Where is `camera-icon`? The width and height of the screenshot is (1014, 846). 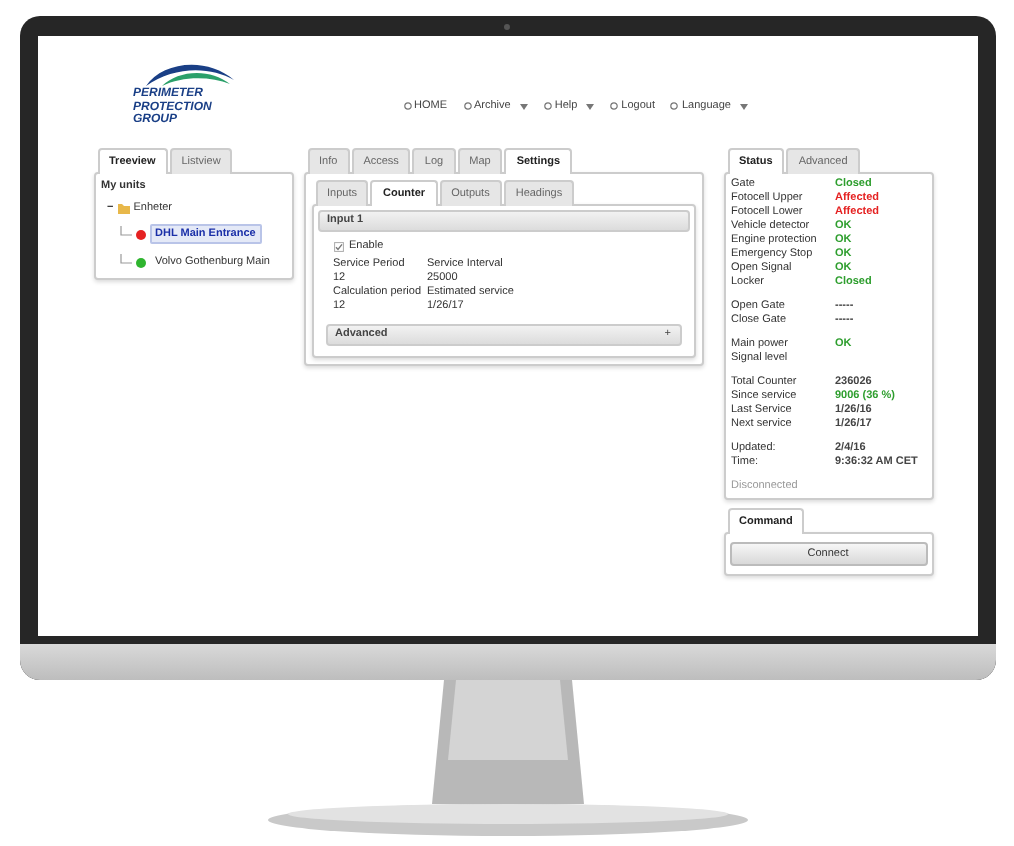
camera-icon is located at coordinates (507, 26).